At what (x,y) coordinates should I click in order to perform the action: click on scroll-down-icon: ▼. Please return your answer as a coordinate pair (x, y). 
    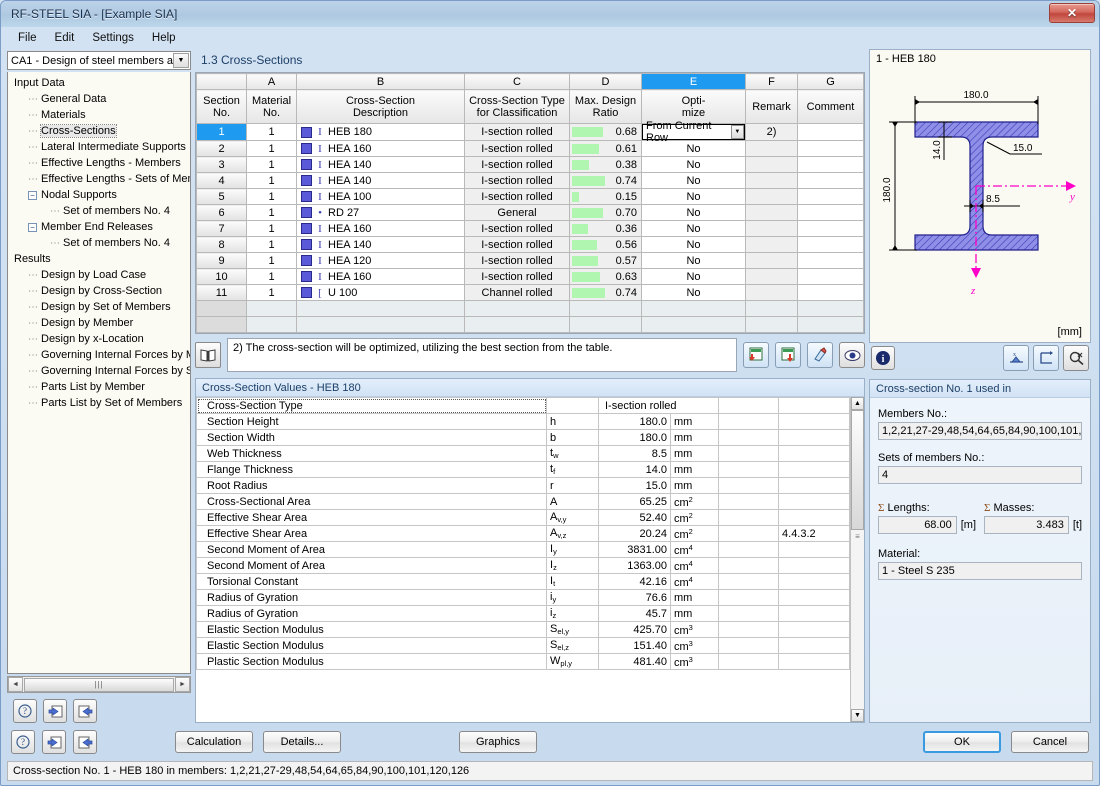
    Looking at the image, I should click on (857, 715).